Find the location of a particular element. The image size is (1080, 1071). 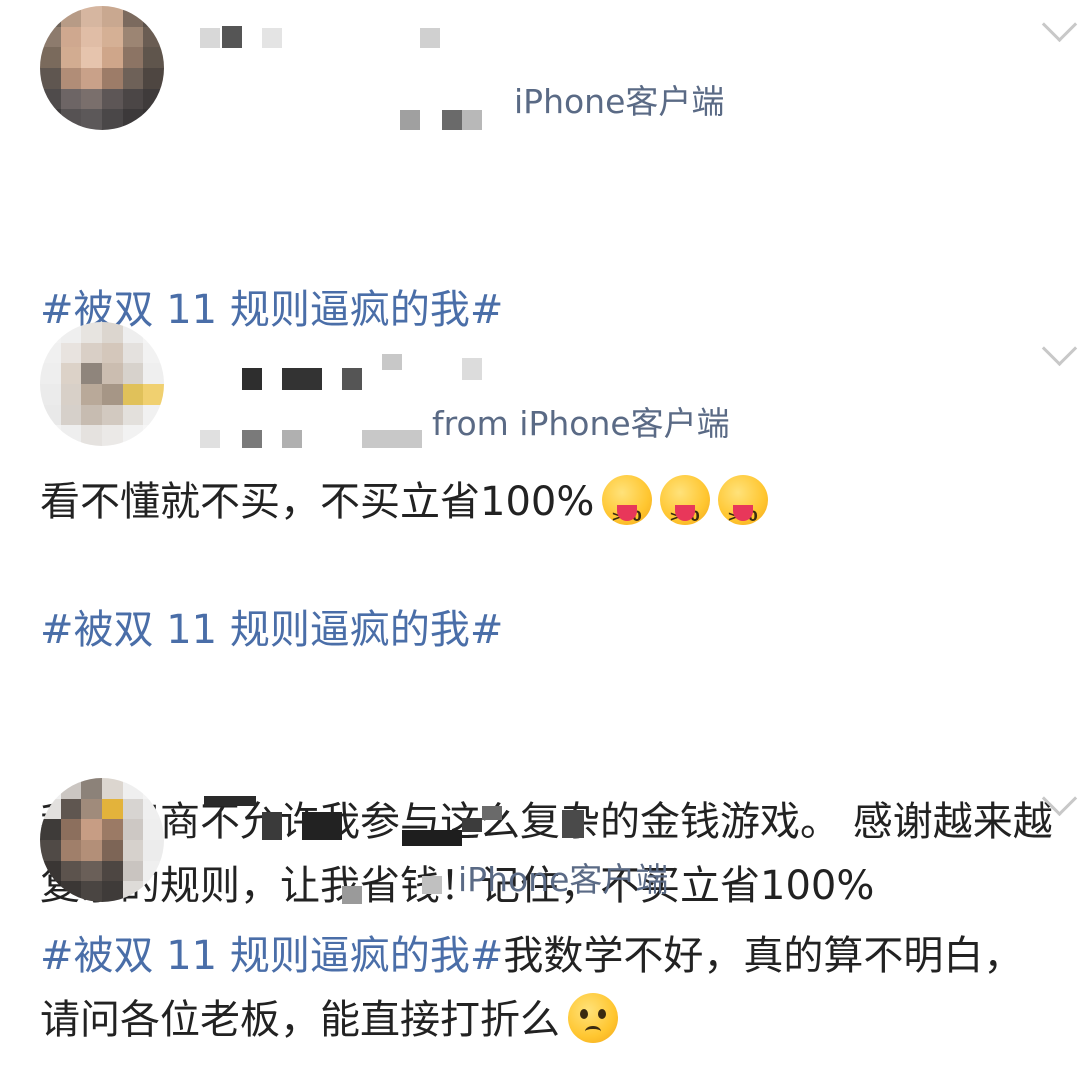

post-text: #被双 11 规则逼疯的我#我数学不好，真的算不明白，请问各位老板，能直接打折么 is located at coordinates (535, 988).